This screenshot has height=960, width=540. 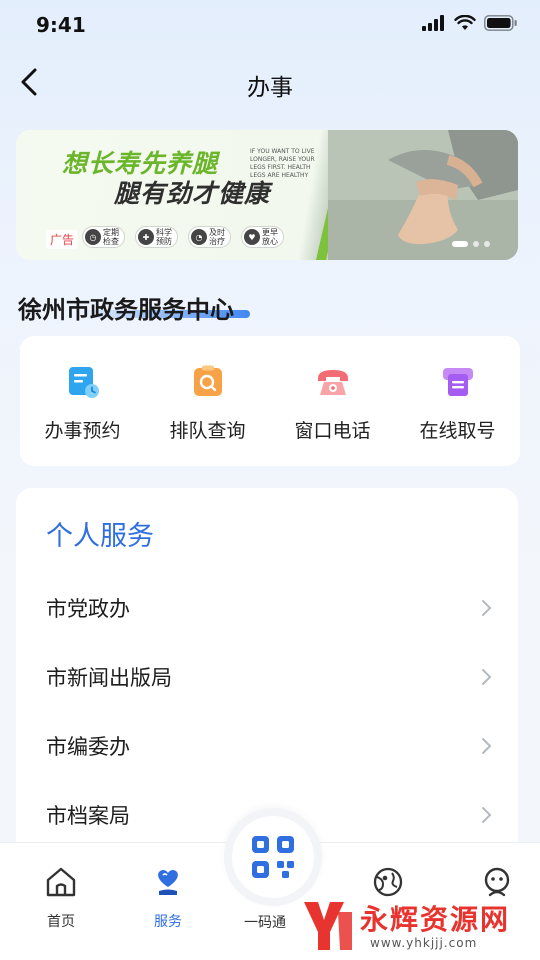 What do you see at coordinates (252, 237) in the screenshot?
I see `heart-icon: ♥` at bounding box center [252, 237].